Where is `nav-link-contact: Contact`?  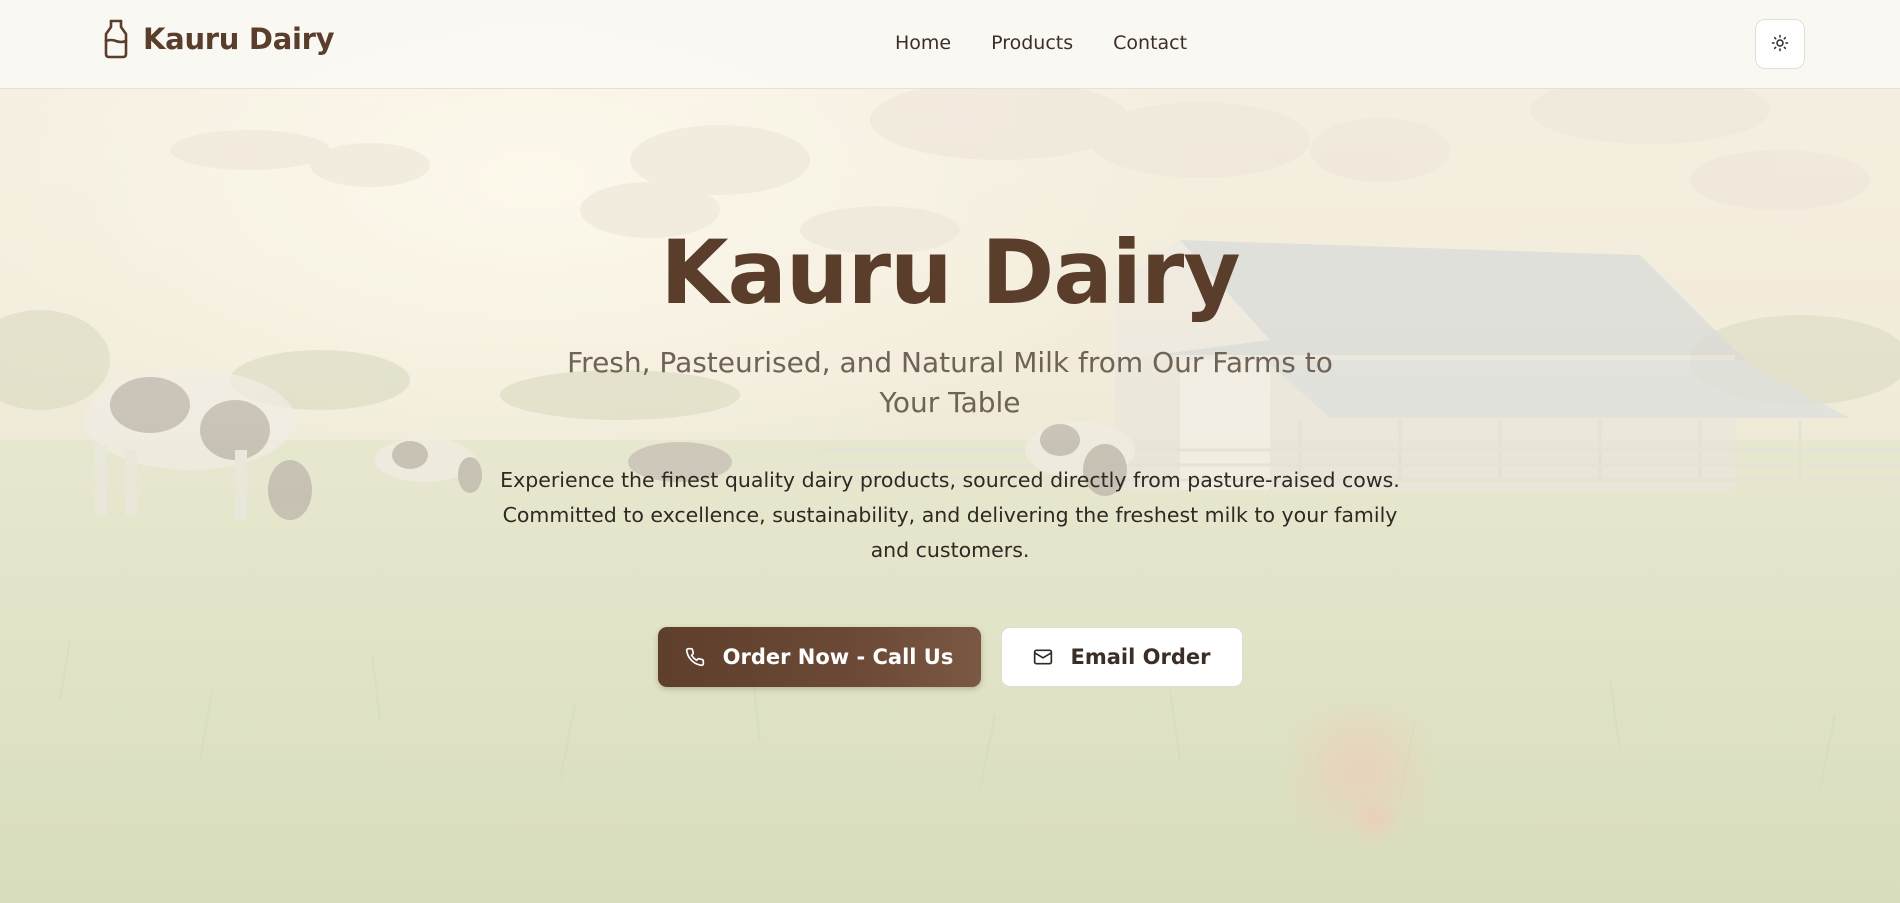 nav-link-contact: Contact is located at coordinates (1150, 43).